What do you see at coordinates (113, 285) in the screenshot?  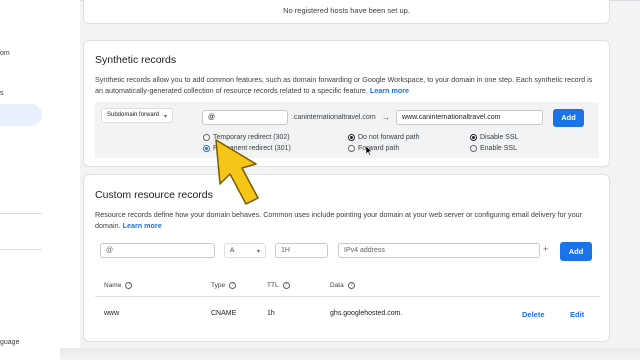 I see `header-label: Name` at bounding box center [113, 285].